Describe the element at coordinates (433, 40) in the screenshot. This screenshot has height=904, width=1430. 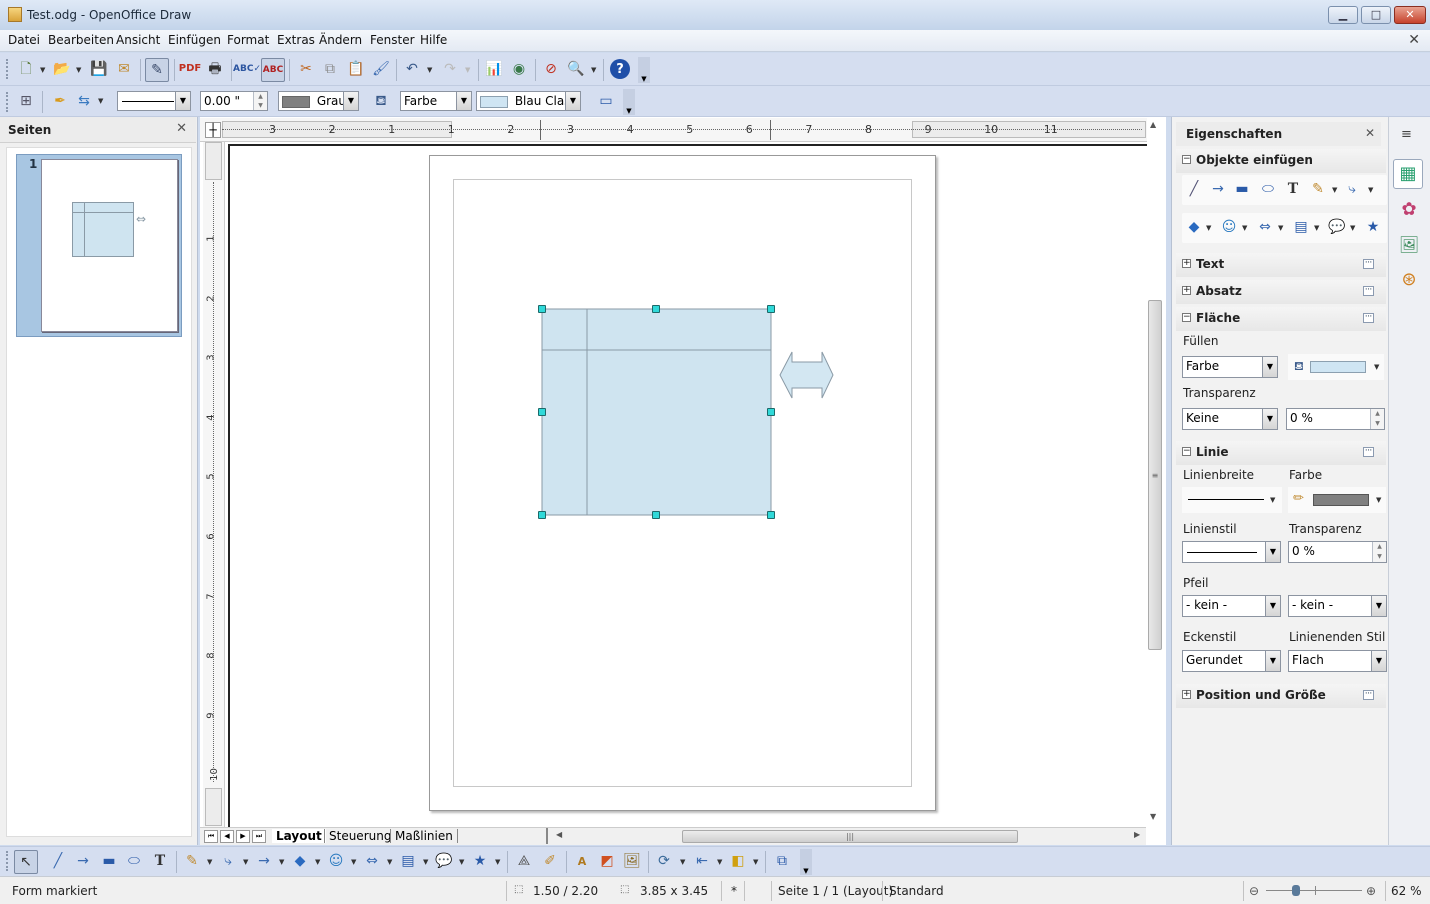
I see `menu-hilfe: Hilfe` at that location.